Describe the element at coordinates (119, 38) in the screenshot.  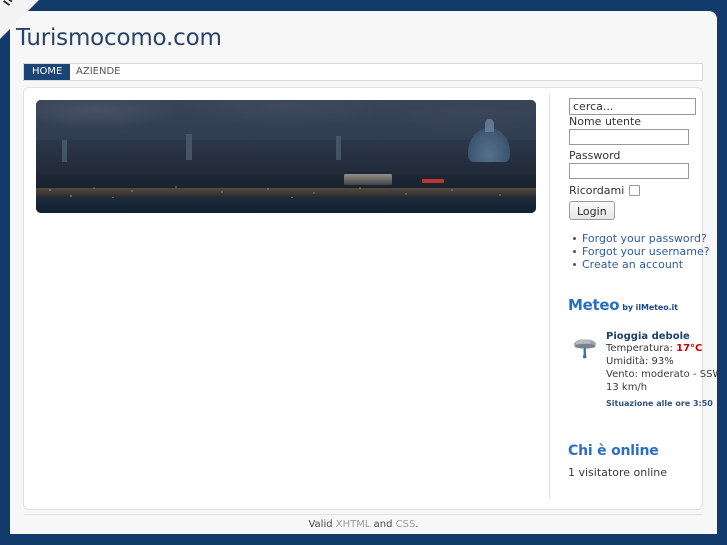
I see `site-title: Turismocomo.com` at that location.